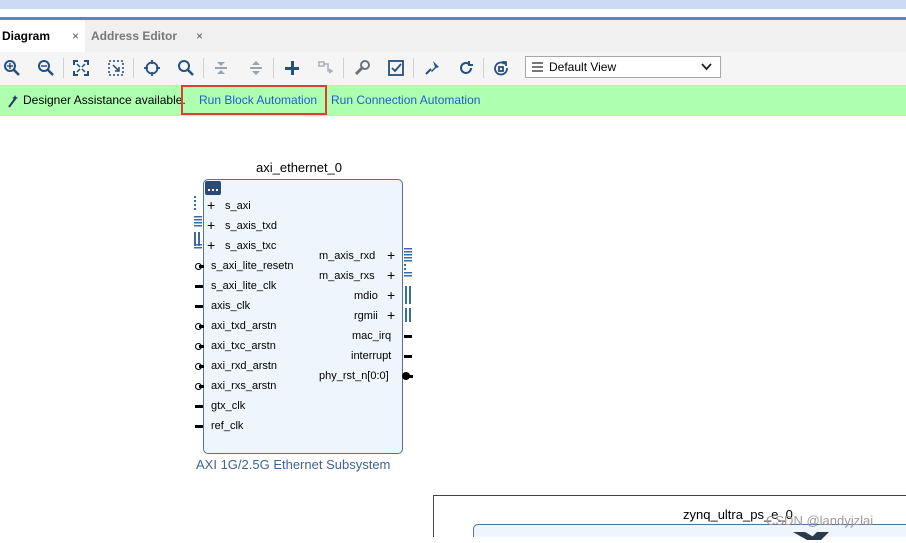  Describe the element at coordinates (213, 188) in the screenshot. I see `block-logo-icon` at that location.